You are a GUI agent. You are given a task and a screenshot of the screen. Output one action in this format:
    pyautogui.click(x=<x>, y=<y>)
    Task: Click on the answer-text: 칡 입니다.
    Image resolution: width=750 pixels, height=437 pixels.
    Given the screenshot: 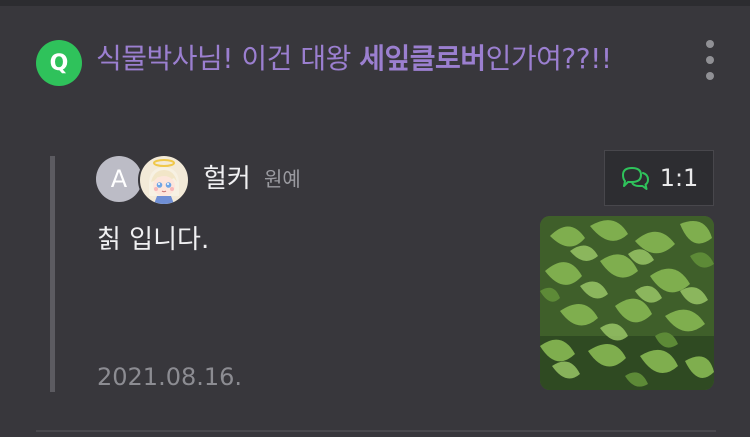 What is the action you would take?
    pyautogui.click(x=153, y=240)
    